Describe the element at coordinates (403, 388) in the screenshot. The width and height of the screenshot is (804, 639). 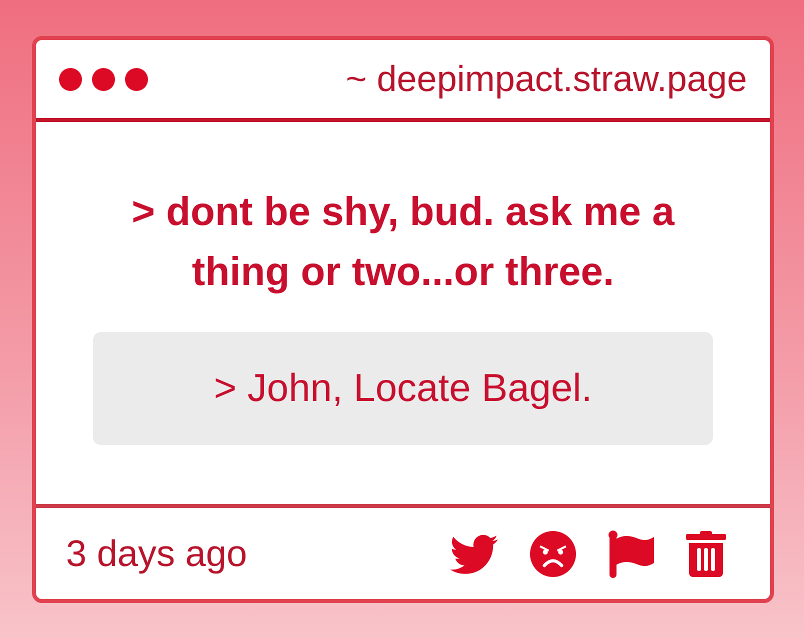
I see `answer-panel: > John, Locate Bagel.` at that location.